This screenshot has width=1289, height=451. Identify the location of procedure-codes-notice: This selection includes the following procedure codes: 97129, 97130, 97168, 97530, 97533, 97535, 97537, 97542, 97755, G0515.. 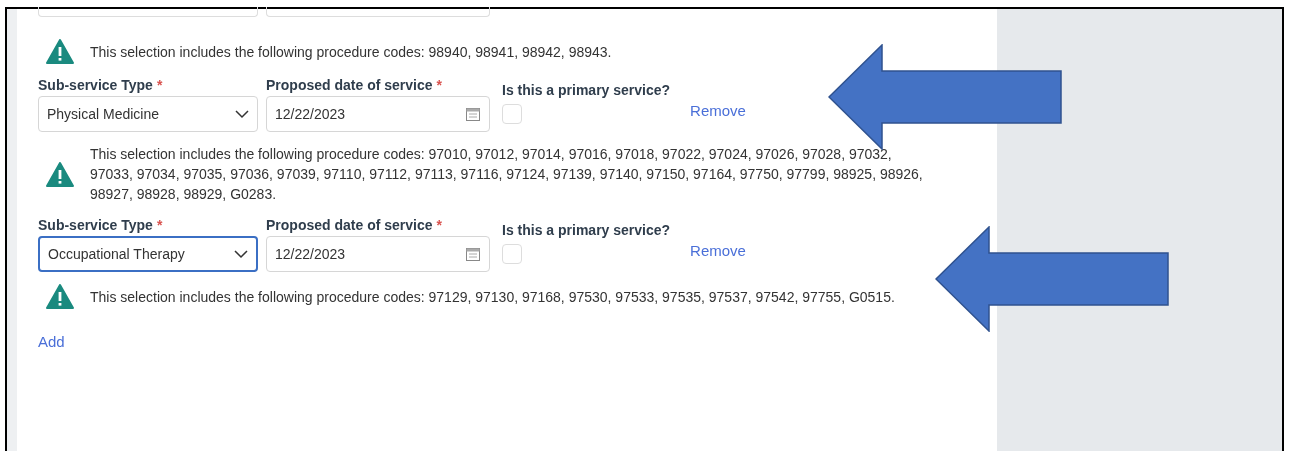
(492, 297).